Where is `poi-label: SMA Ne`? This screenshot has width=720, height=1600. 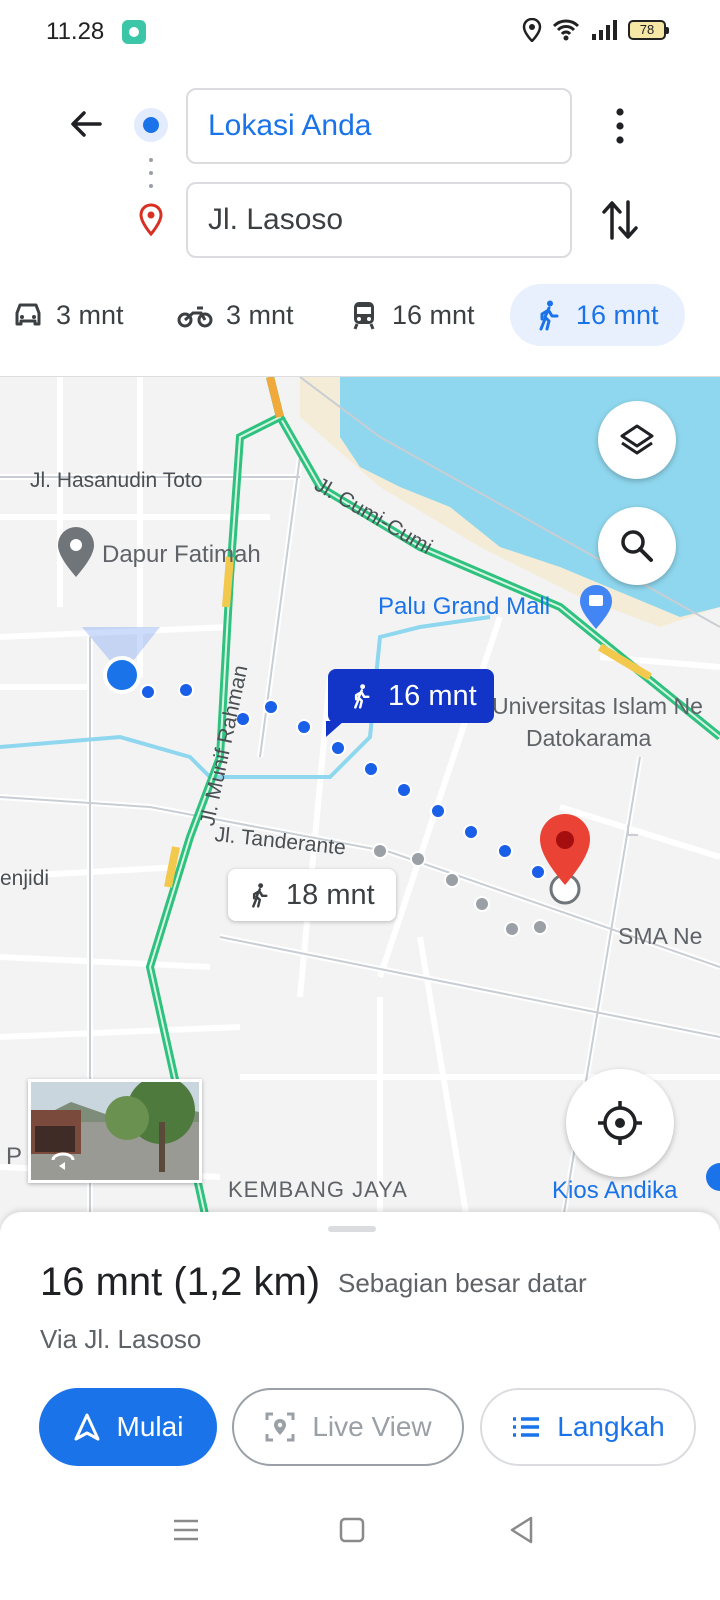
poi-label: SMA Ne is located at coordinates (660, 936).